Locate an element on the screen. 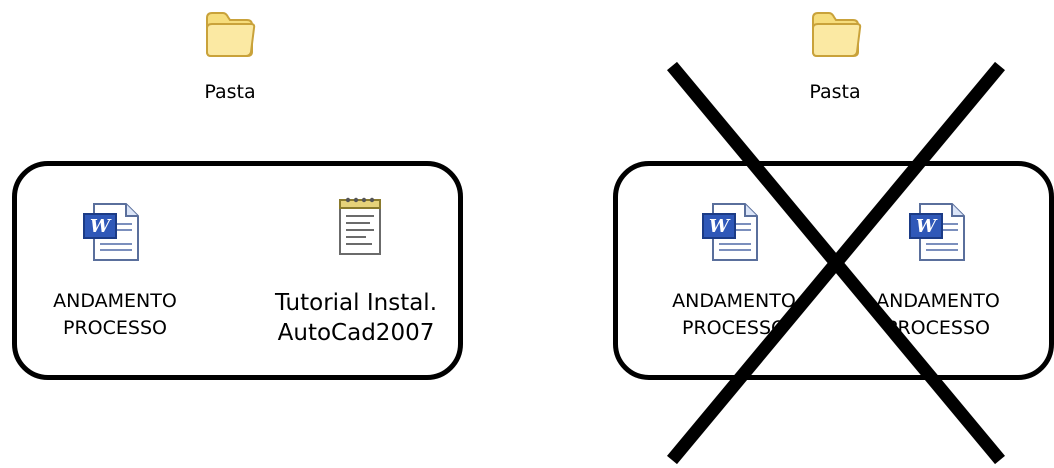 The height and width of the screenshot is (468, 1054). notepad-text-file-icon is located at coordinates (360, 226).